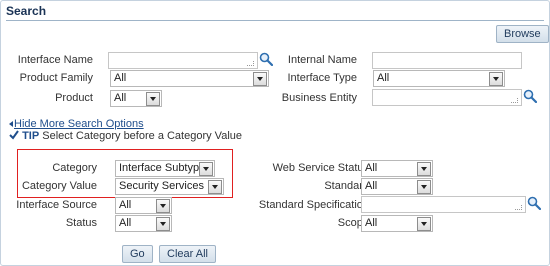 The width and height of the screenshot is (550, 266). What do you see at coordinates (189, 78) in the screenshot?
I see `product-family-select: All` at bounding box center [189, 78].